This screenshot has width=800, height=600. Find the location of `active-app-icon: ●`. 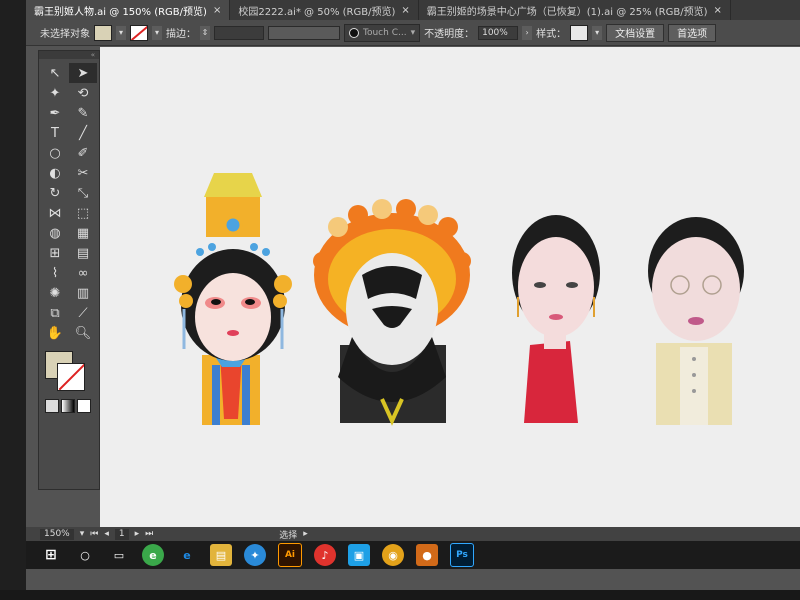

active-app-icon: ● is located at coordinates (427, 555).